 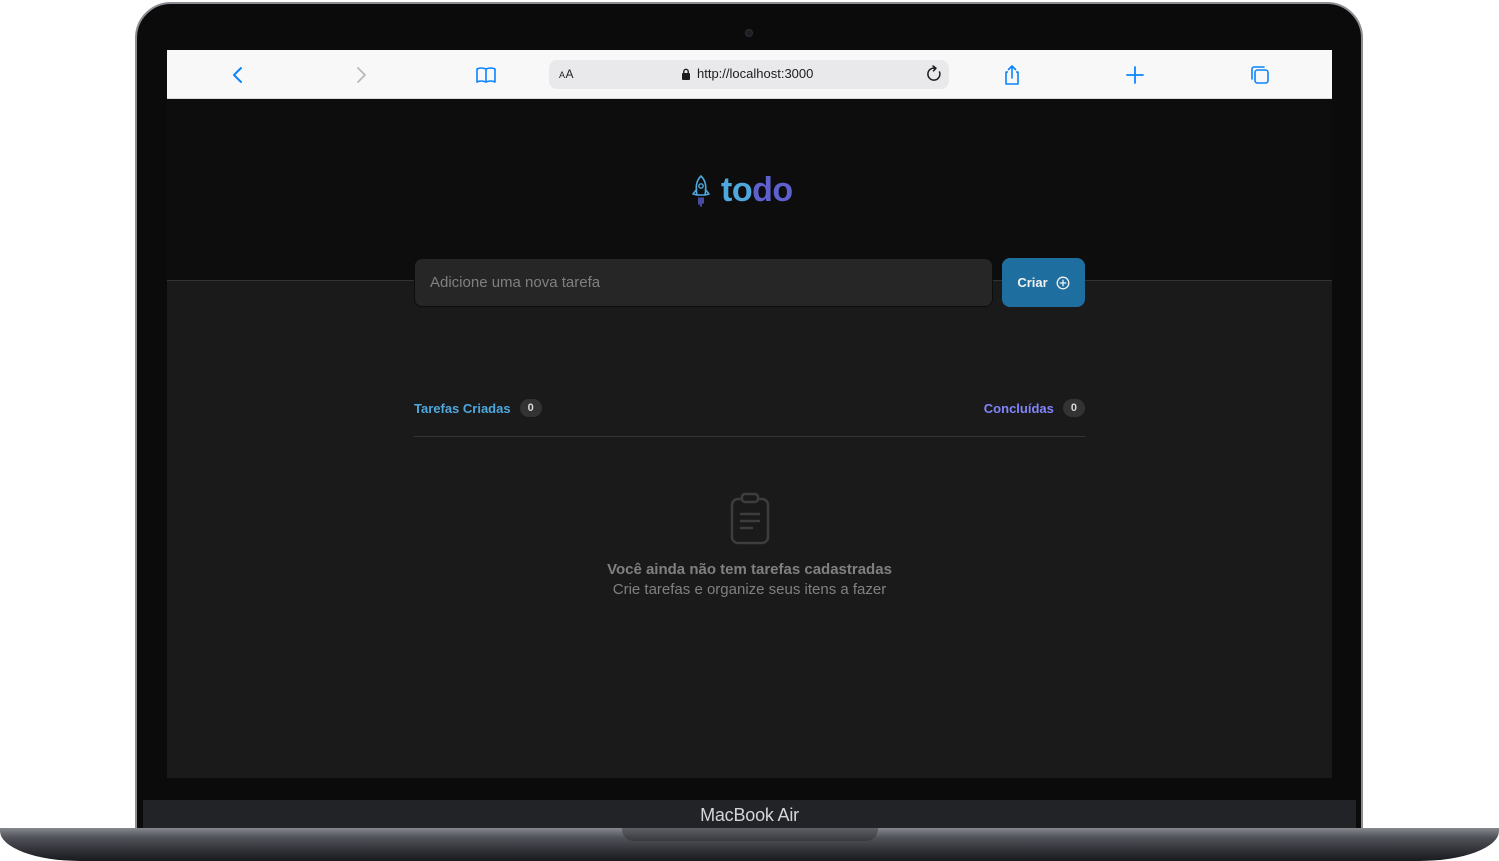 I want to click on created-counter: Tarefas Criadas 0, so click(x=478, y=408).